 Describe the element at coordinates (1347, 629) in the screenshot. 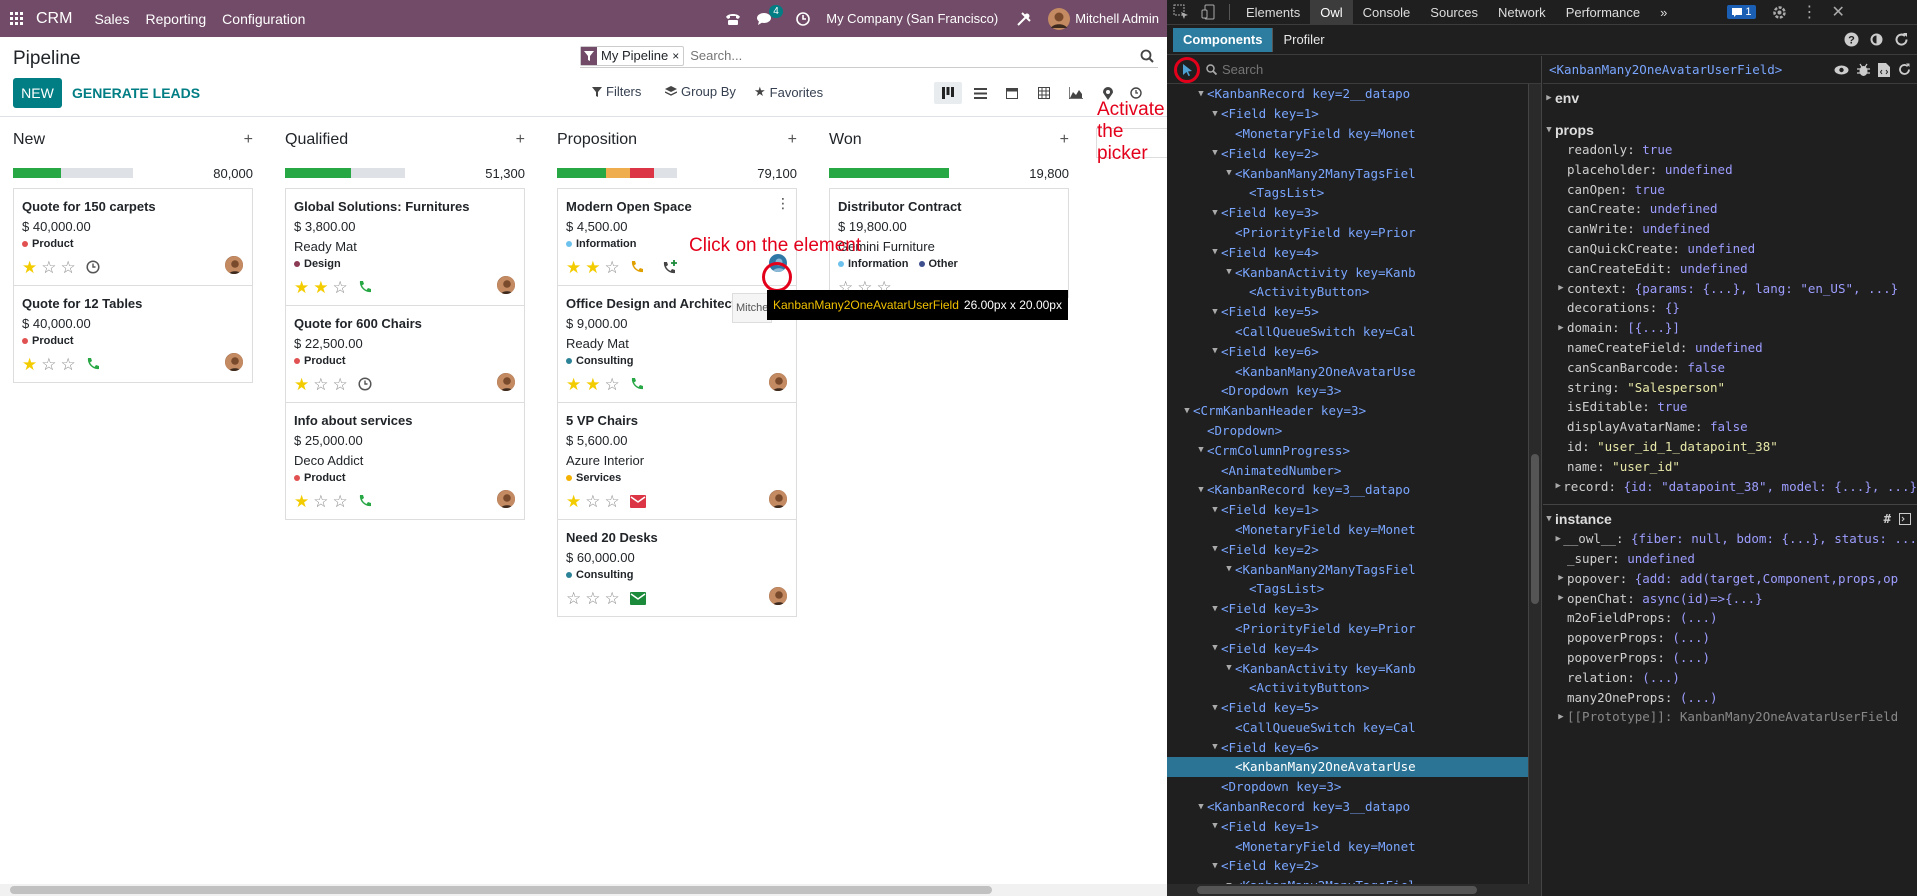

I see `tree-node: <PriorityField key=Prior` at that location.